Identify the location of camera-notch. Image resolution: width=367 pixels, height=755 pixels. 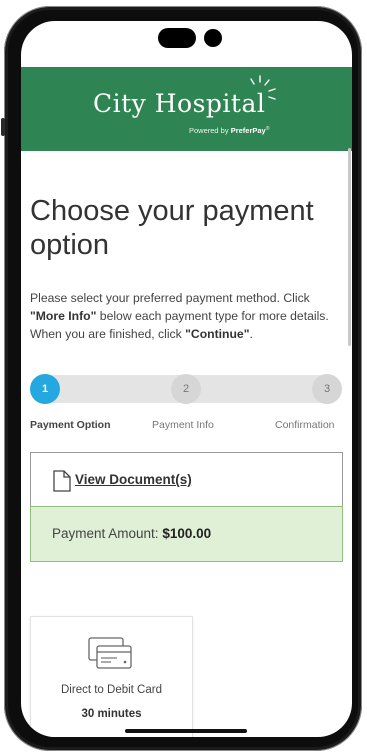
(191, 39).